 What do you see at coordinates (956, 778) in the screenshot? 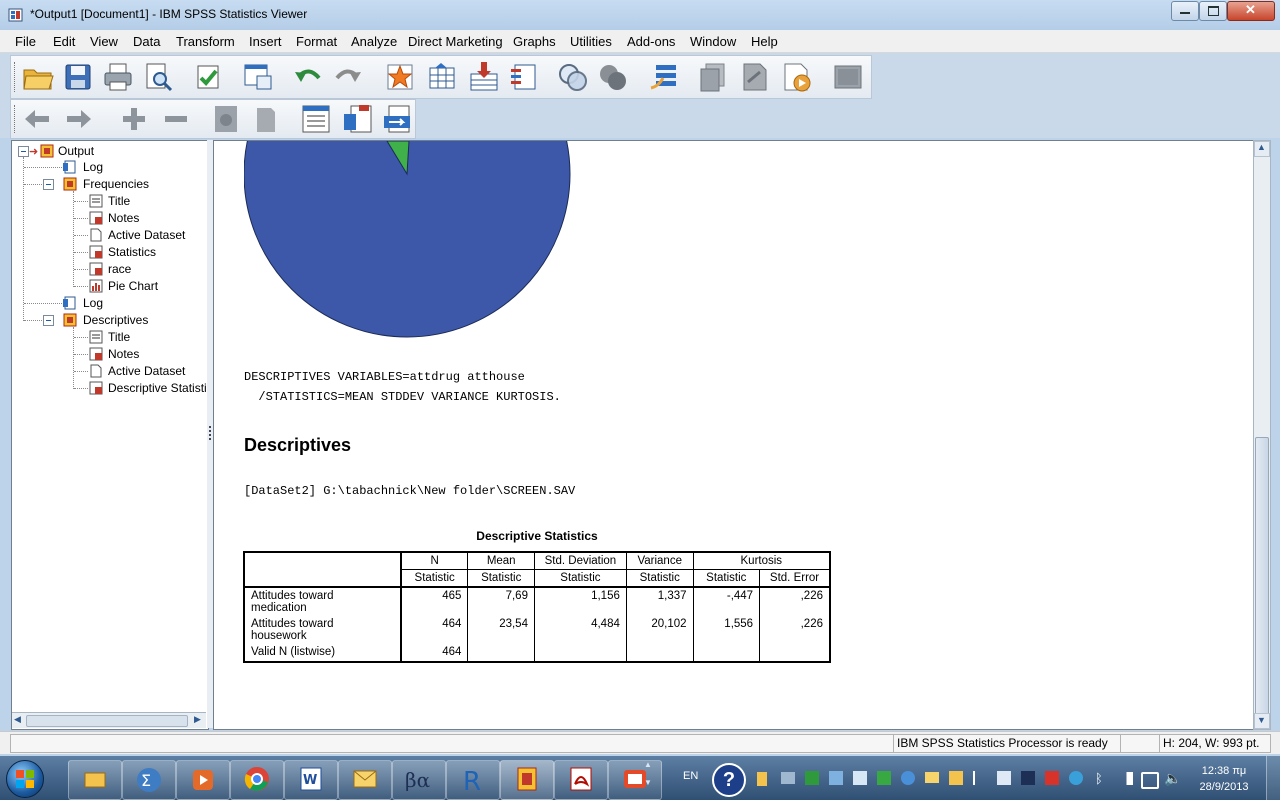
I see `tray-outlook-icon` at bounding box center [956, 778].